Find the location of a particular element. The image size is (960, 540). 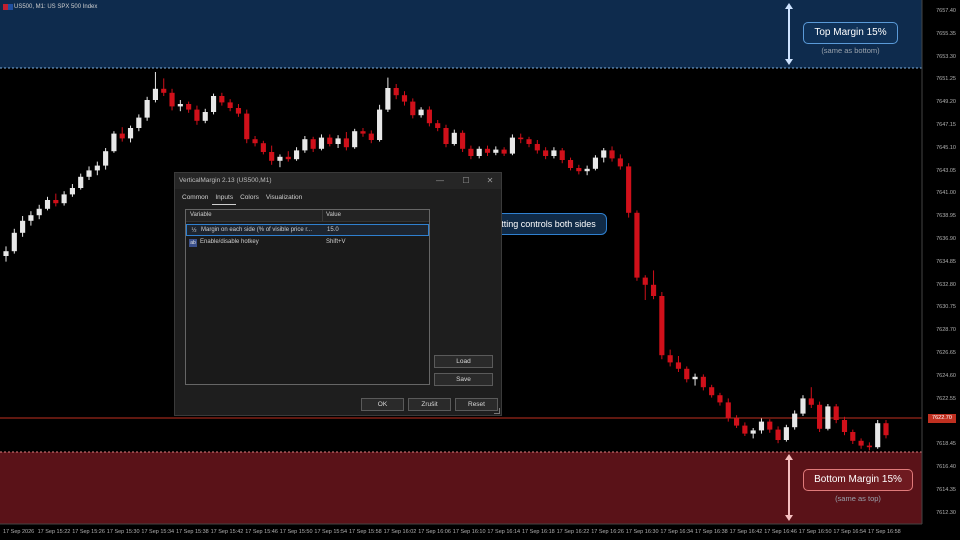

current-price-tag: 7622.70 is located at coordinates (942, 418).